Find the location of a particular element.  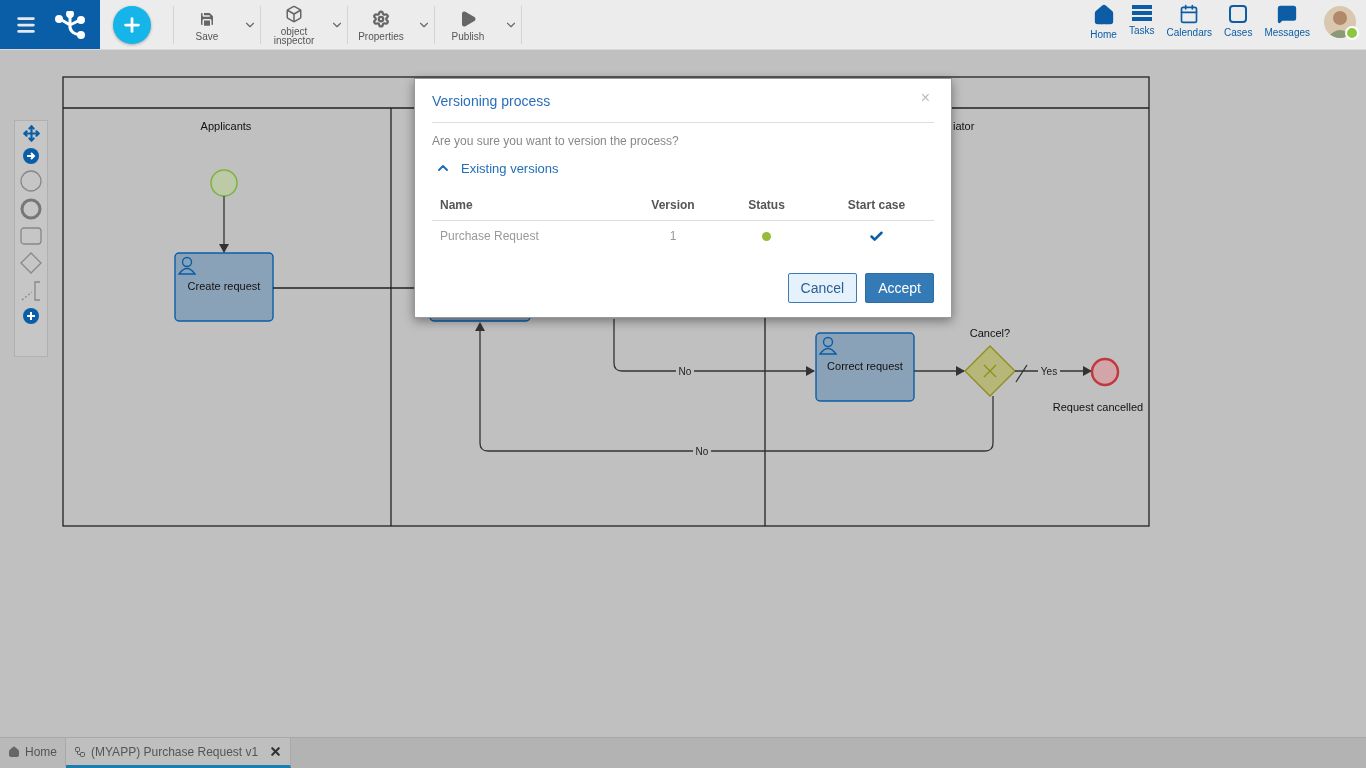

toolbar-button: Publish is located at coordinates (468, 25).